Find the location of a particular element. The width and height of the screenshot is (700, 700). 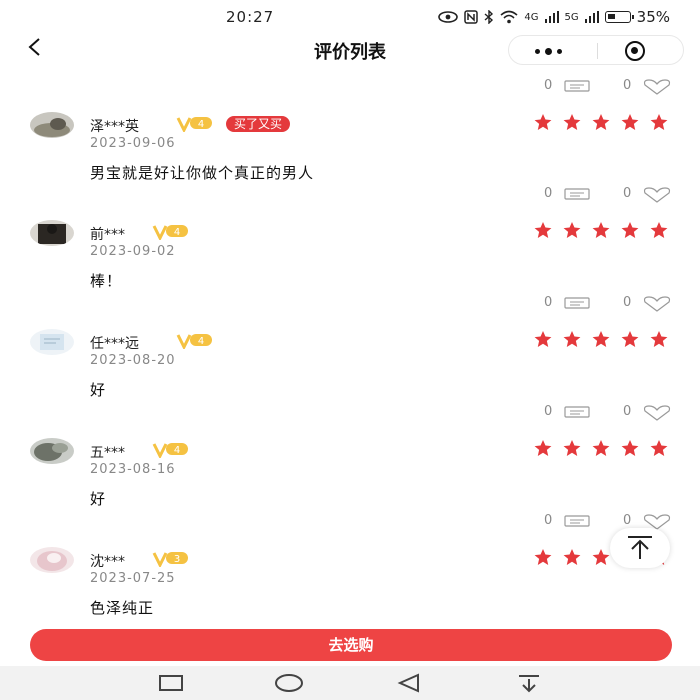

home-icon is located at coordinates (289, 683).